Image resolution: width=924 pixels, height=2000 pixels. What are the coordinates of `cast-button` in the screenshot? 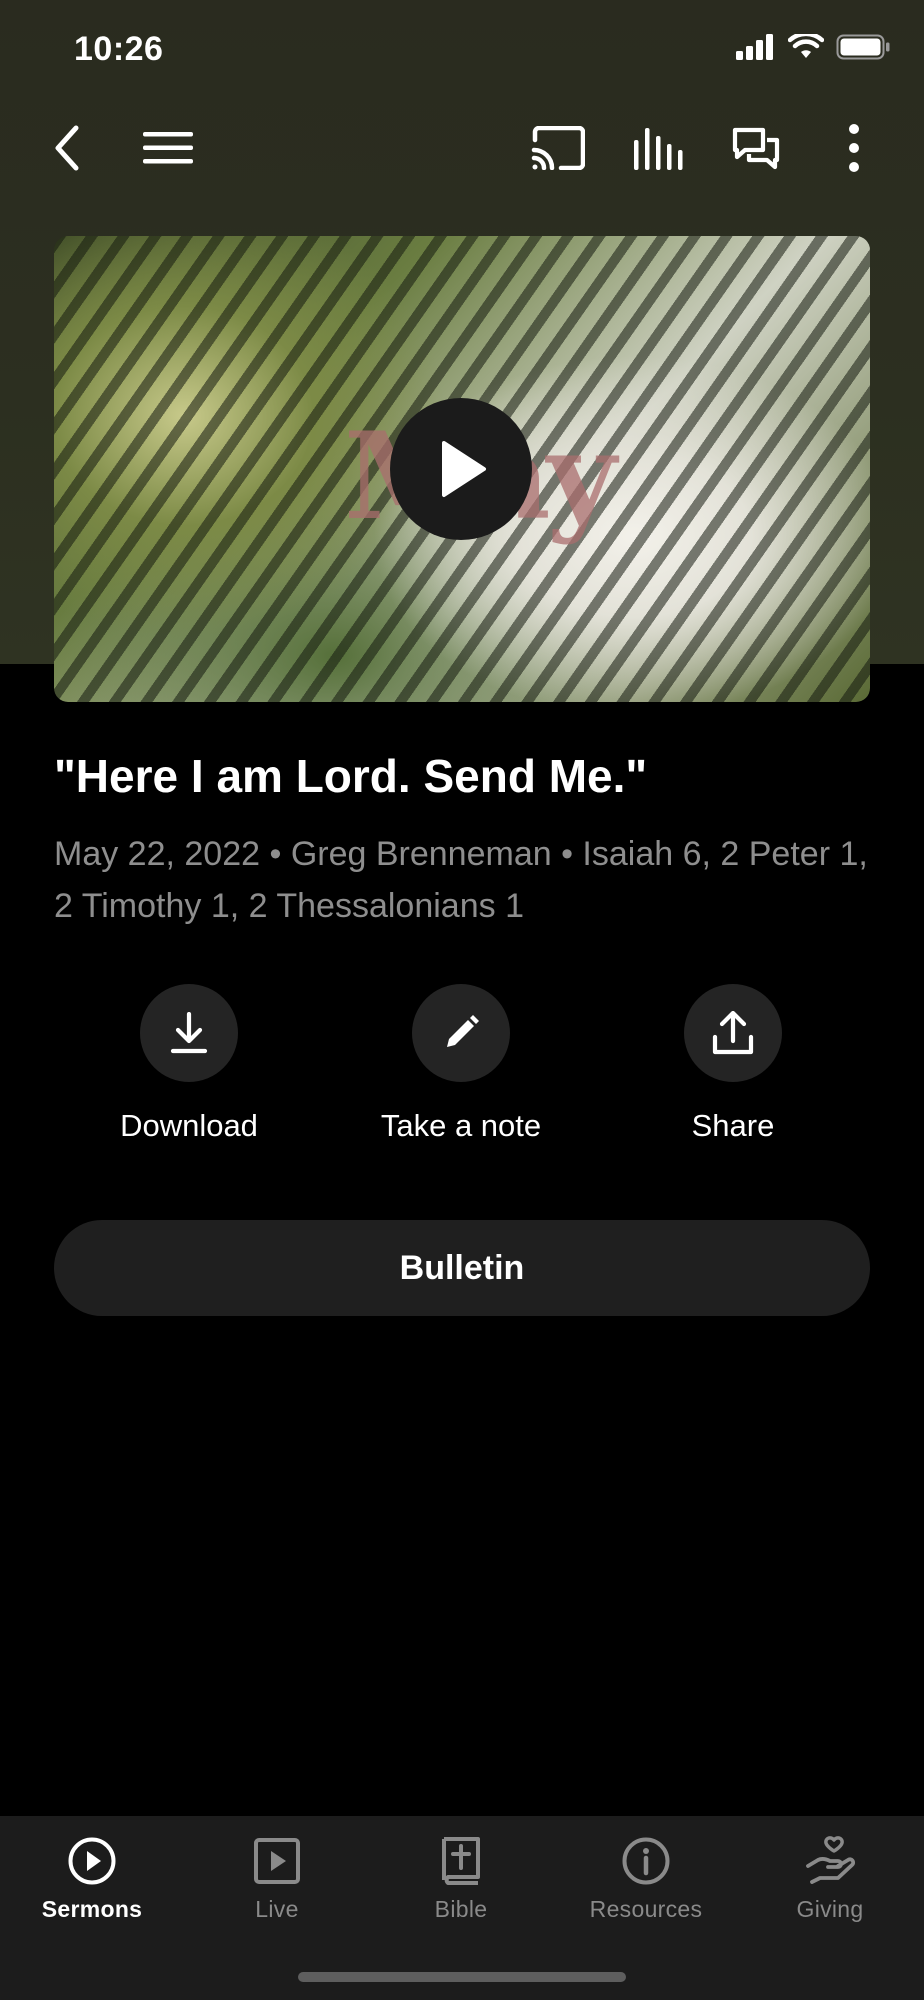 It's located at (558, 148).